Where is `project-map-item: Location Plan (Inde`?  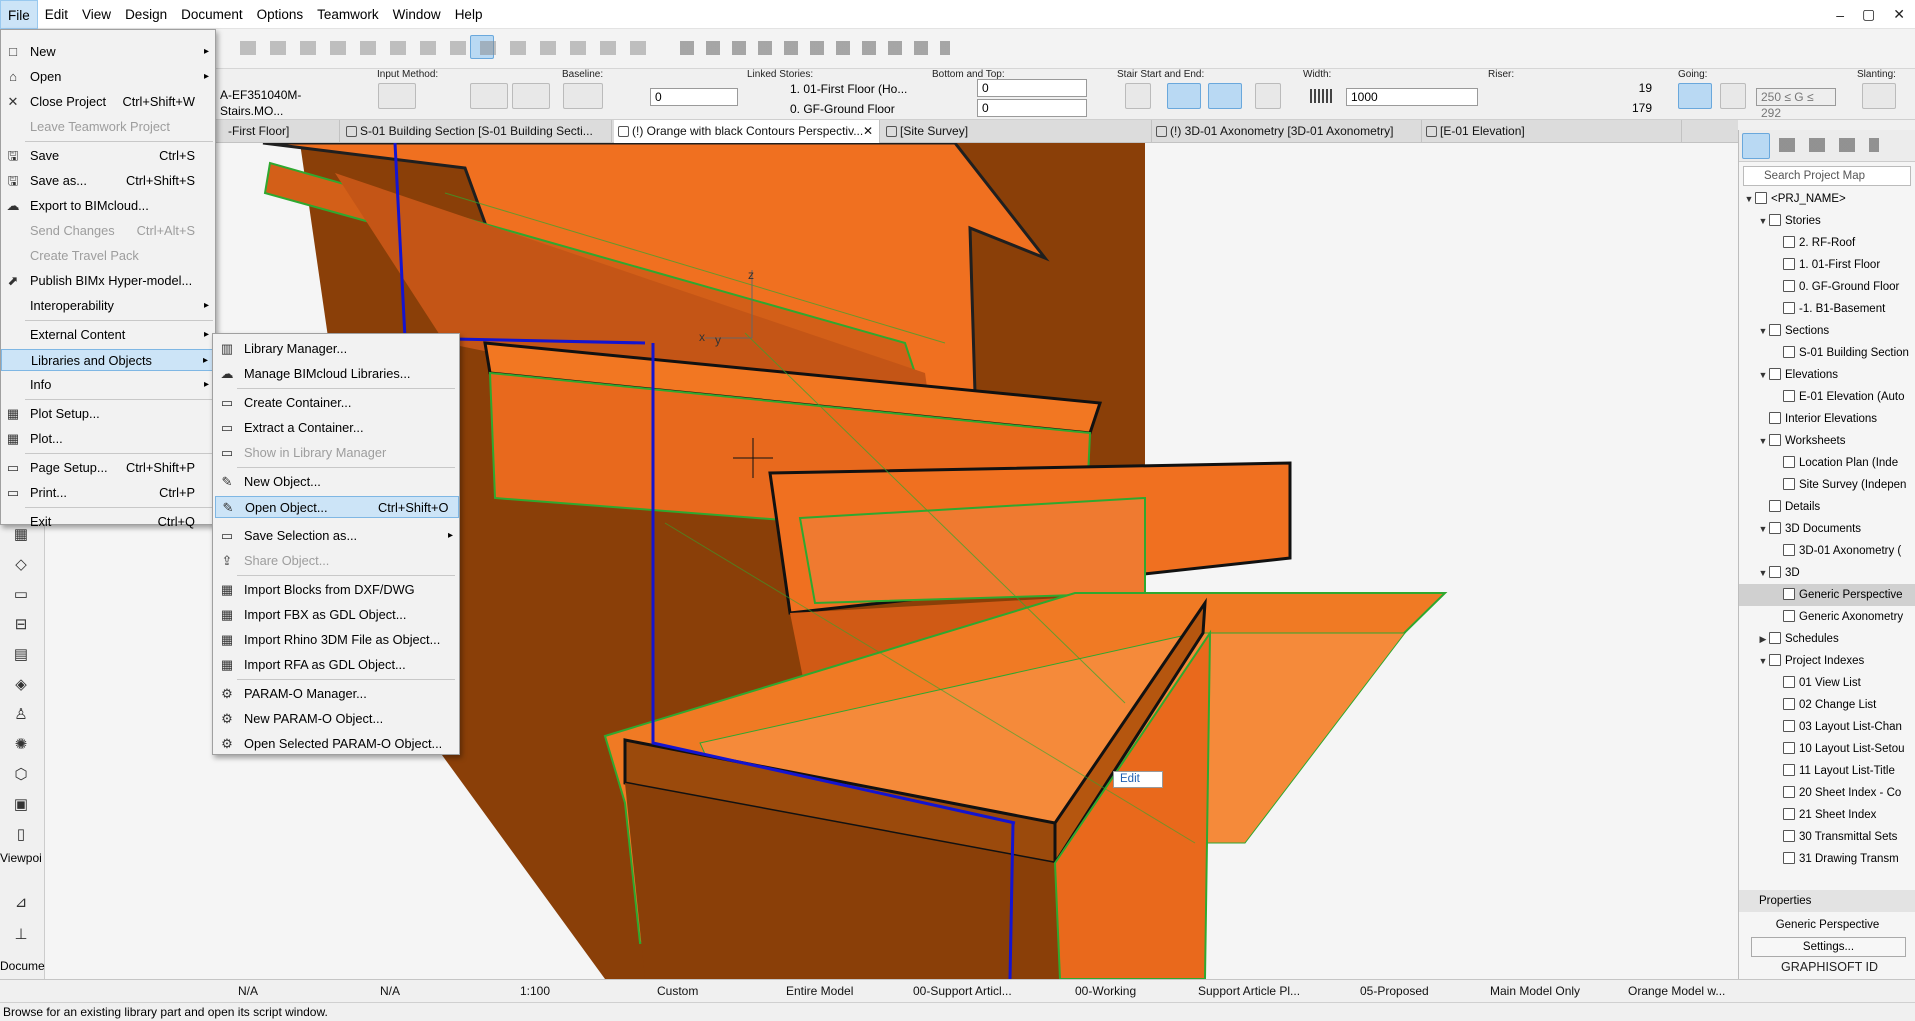 project-map-item: Location Plan (Inde is located at coordinates (1827, 463).